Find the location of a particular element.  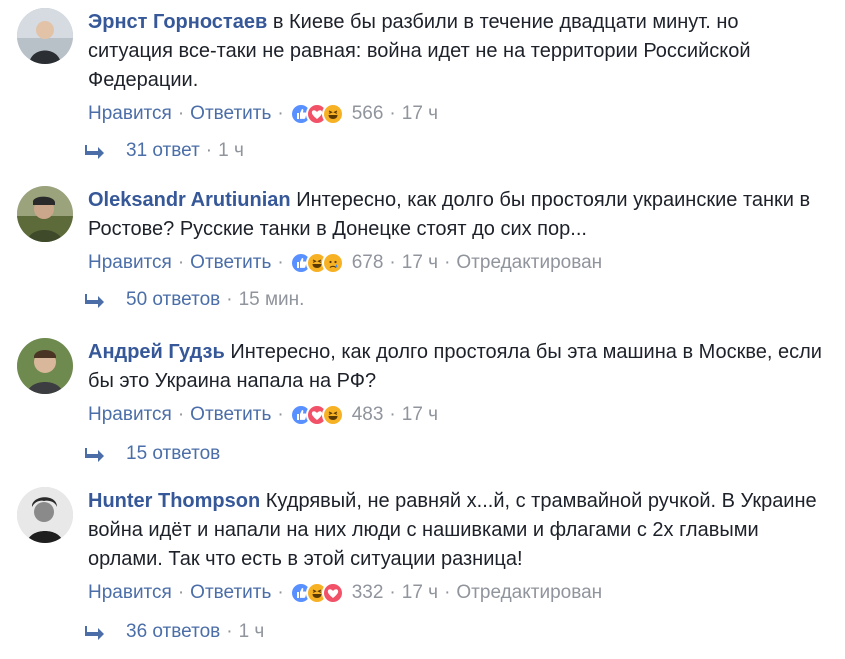

replies-time: 15 мин. is located at coordinates (271, 299).